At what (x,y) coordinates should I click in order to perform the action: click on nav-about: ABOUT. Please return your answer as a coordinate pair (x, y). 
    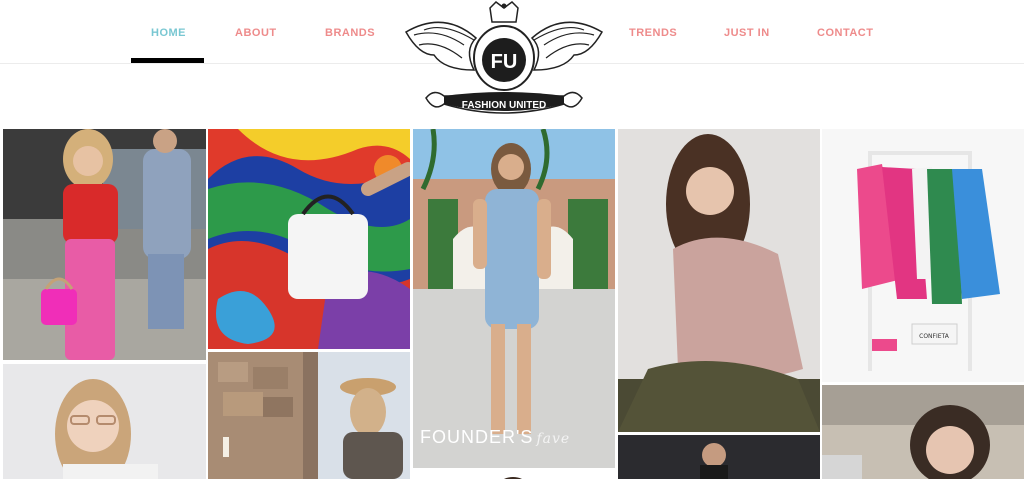
    Looking at the image, I should click on (256, 33).